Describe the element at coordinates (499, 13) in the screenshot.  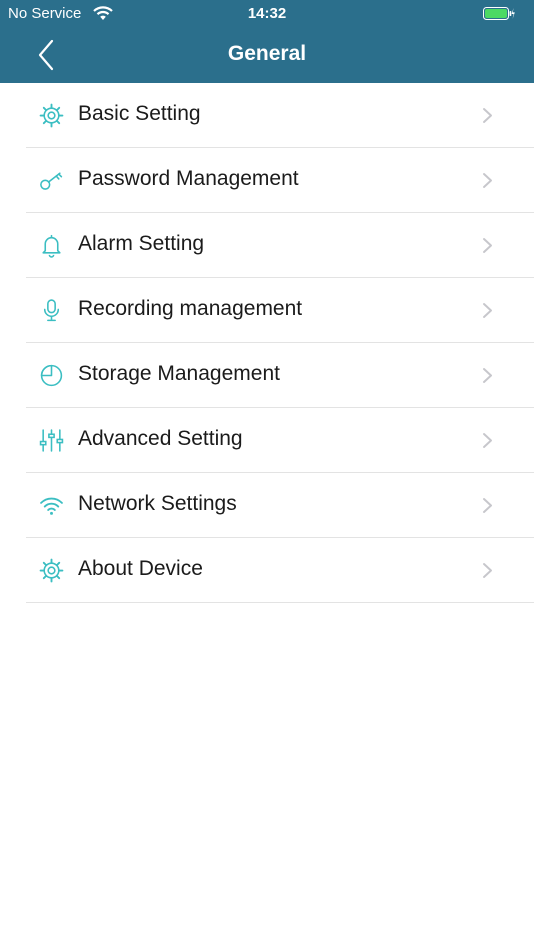
I see `battery-icon` at that location.